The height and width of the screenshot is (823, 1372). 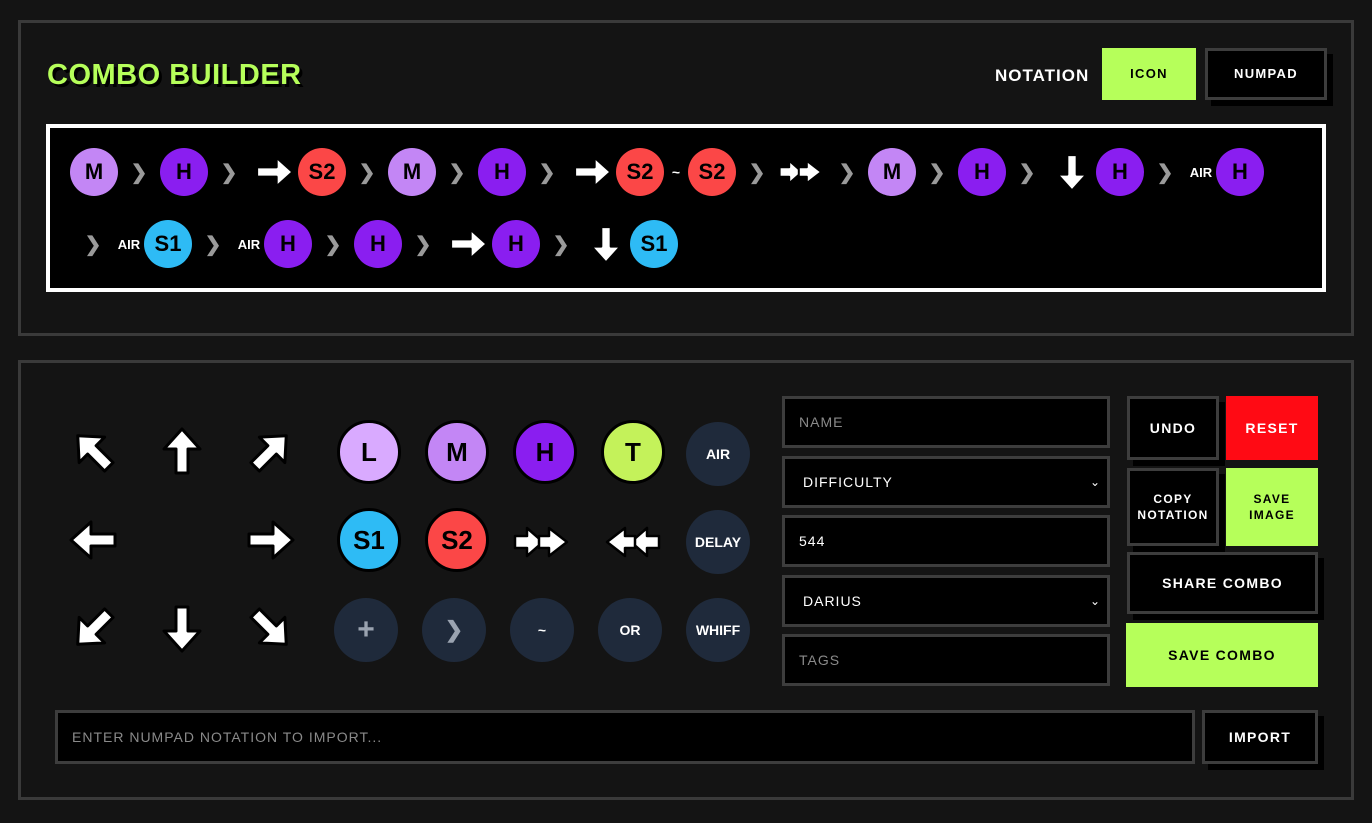 I want to click on left-arrow-icon, so click(x=94, y=540).